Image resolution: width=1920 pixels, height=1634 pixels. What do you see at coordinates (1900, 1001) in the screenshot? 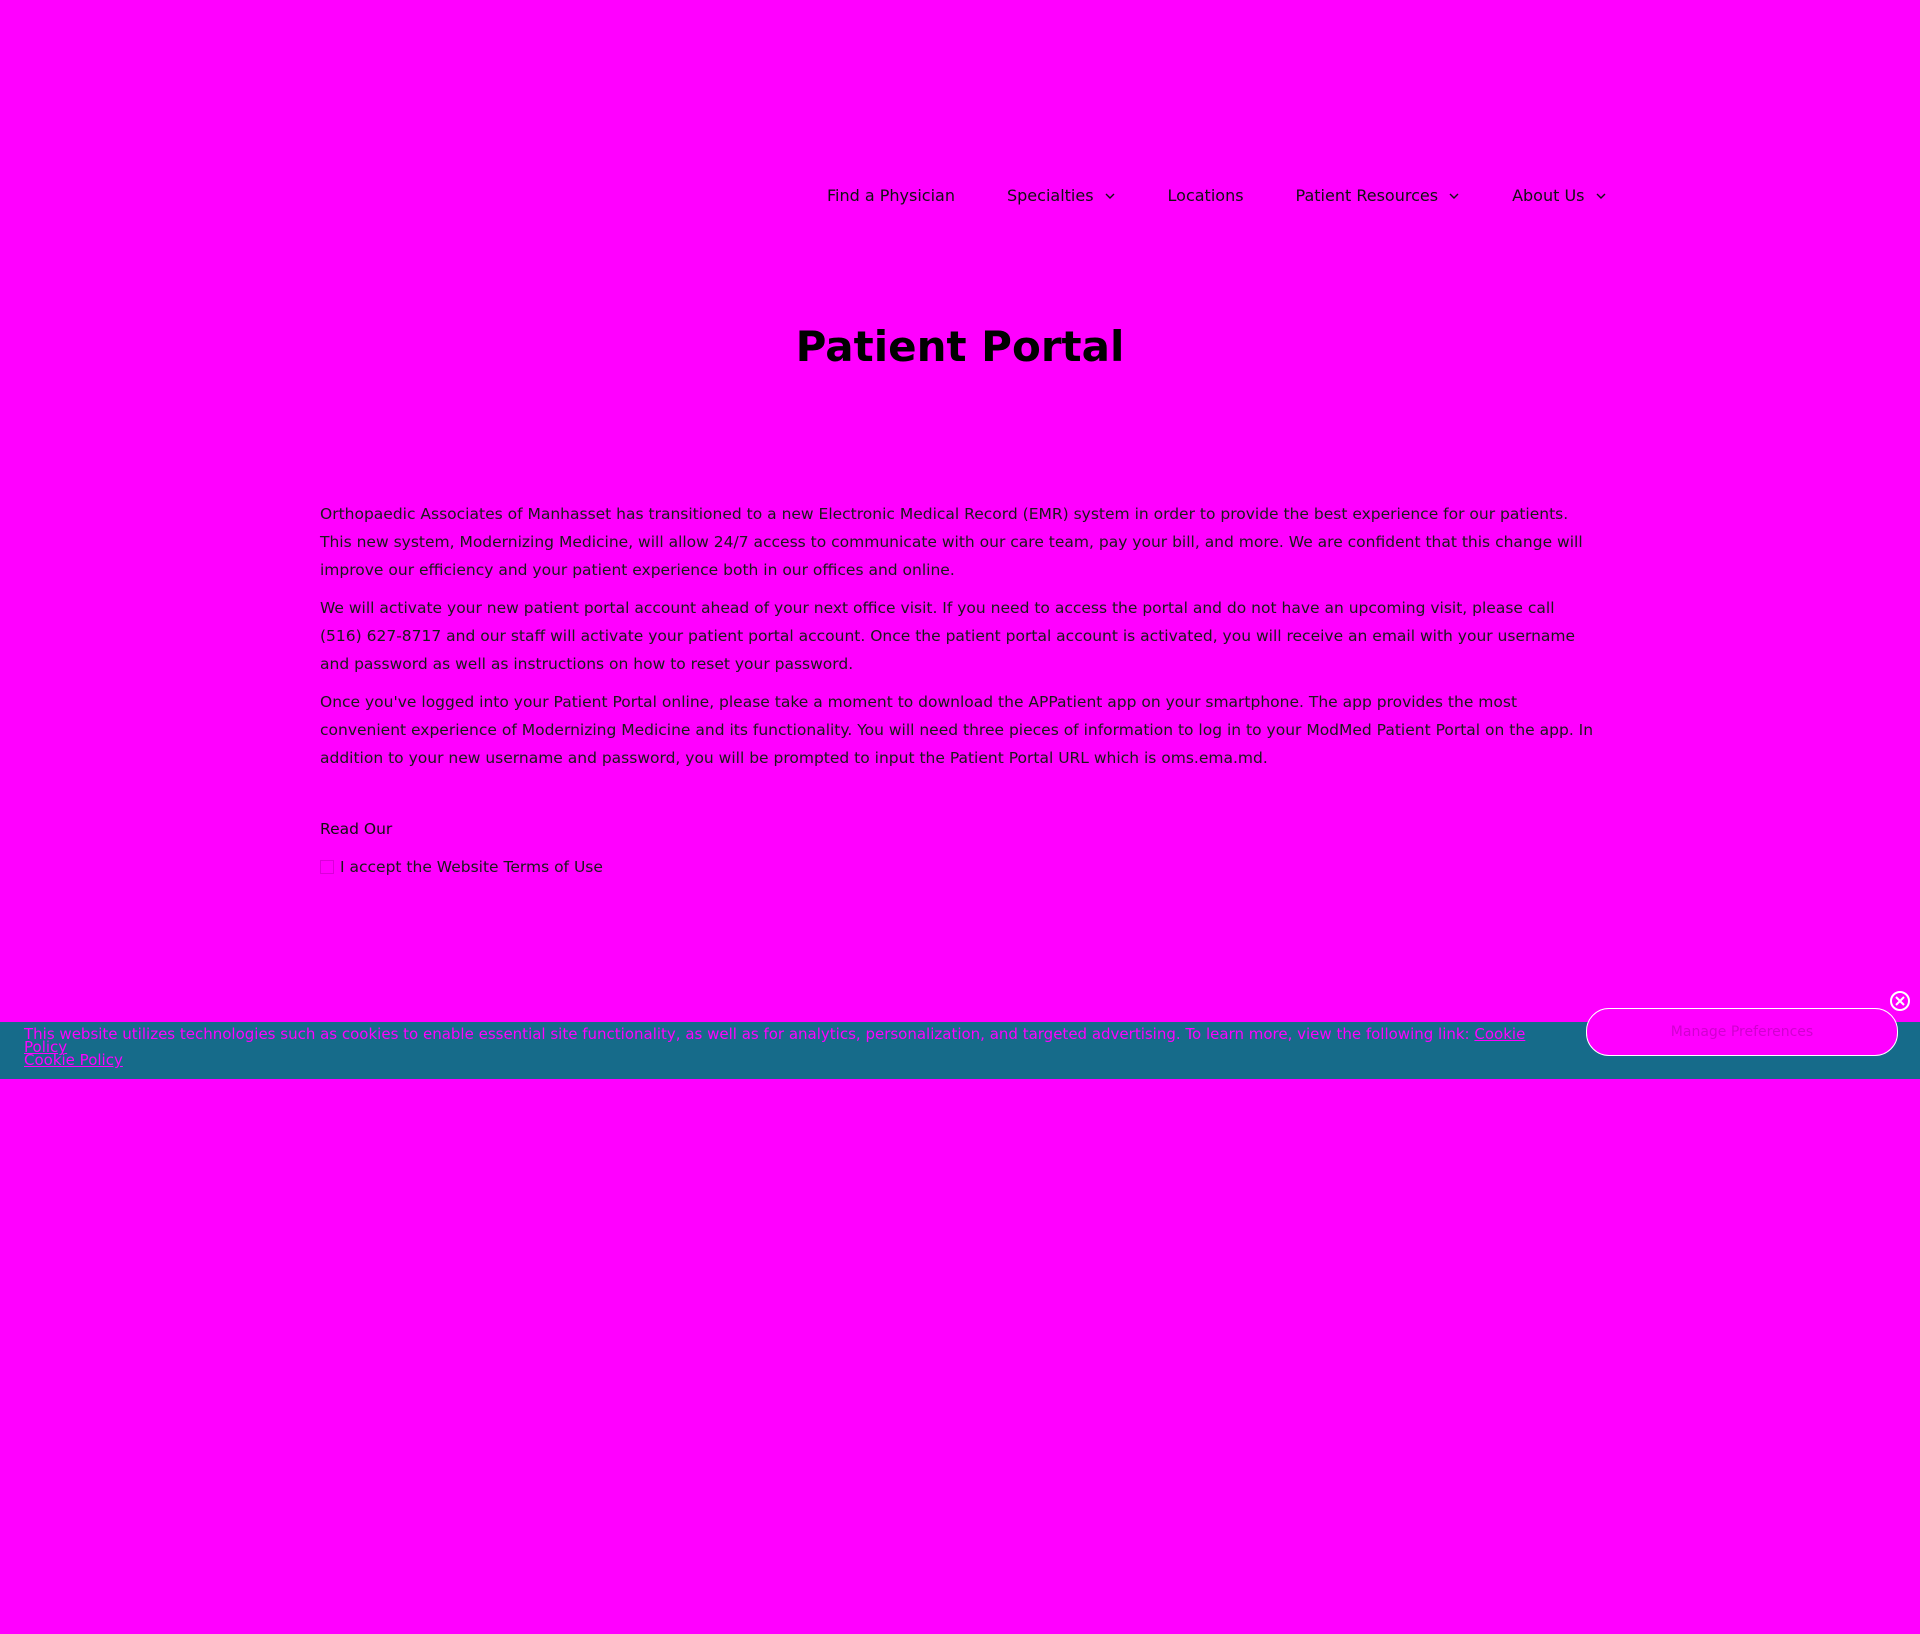
I see `close-icon` at bounding box center [1900, 1001].